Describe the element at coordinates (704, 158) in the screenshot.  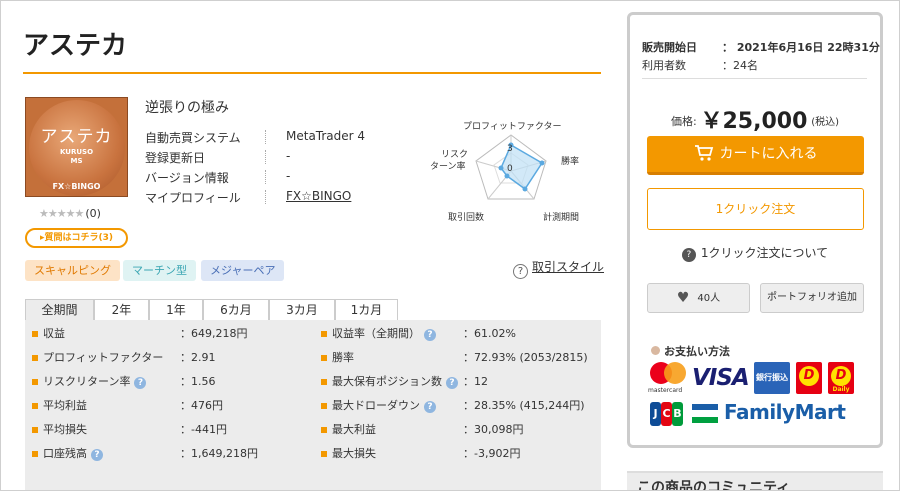
I see `cart-icon` at that location.